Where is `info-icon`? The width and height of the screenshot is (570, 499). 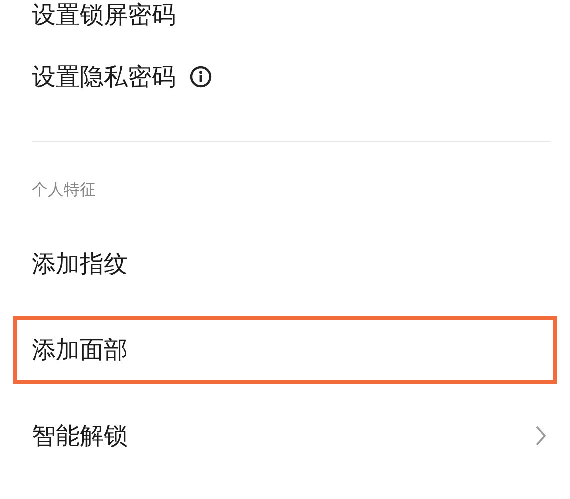
info-icon is located at coordinates (201, 77).